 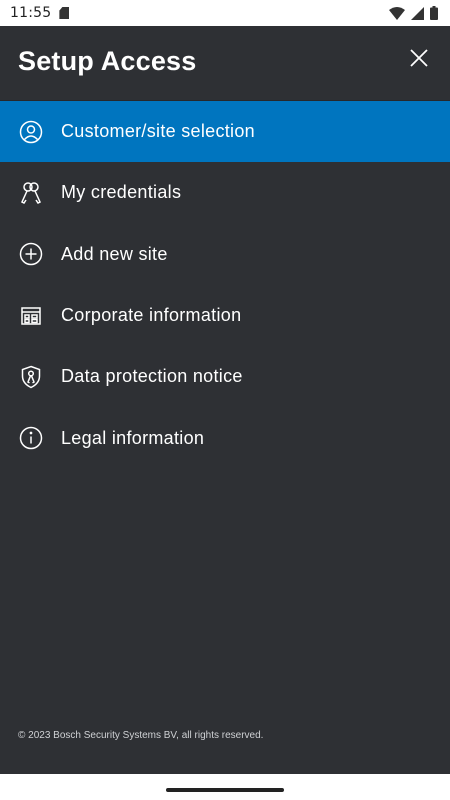 I want to click on menu-item-corporate-information: Corporate information, so click(x=225, y=315).